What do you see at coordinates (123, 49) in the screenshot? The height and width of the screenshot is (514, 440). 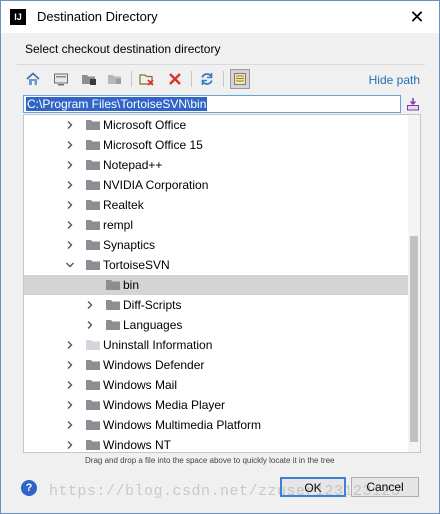 I see `dialog-prompt: Select checkout destination directory` at bounding box center [123, 49].